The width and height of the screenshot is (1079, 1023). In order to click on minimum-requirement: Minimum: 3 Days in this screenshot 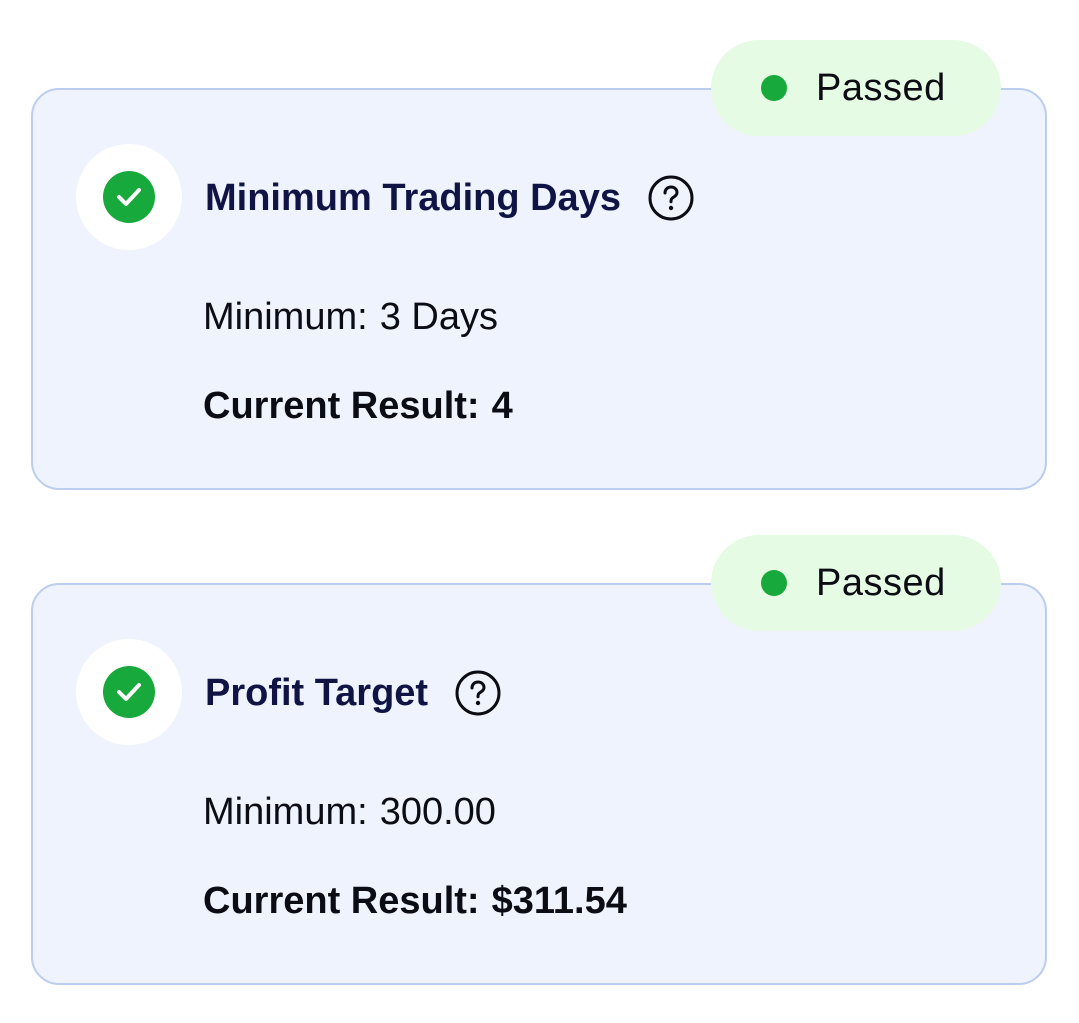, I will do `click(350, 317)`.